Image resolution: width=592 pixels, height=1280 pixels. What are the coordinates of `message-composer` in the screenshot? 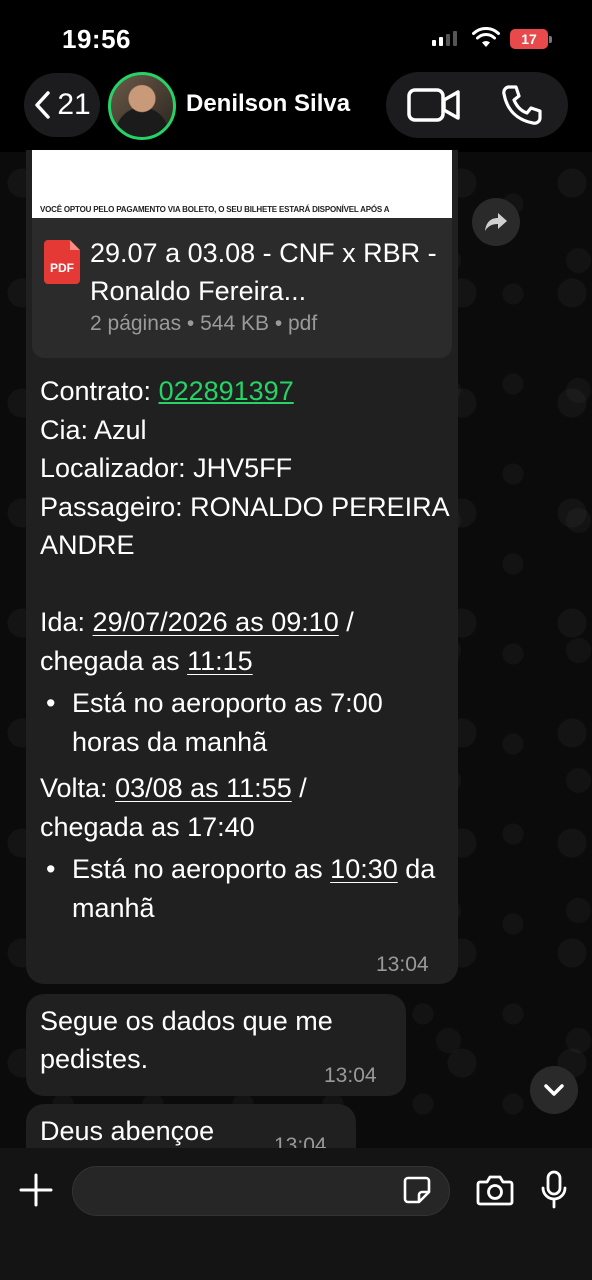 It's located at (296, 1214).